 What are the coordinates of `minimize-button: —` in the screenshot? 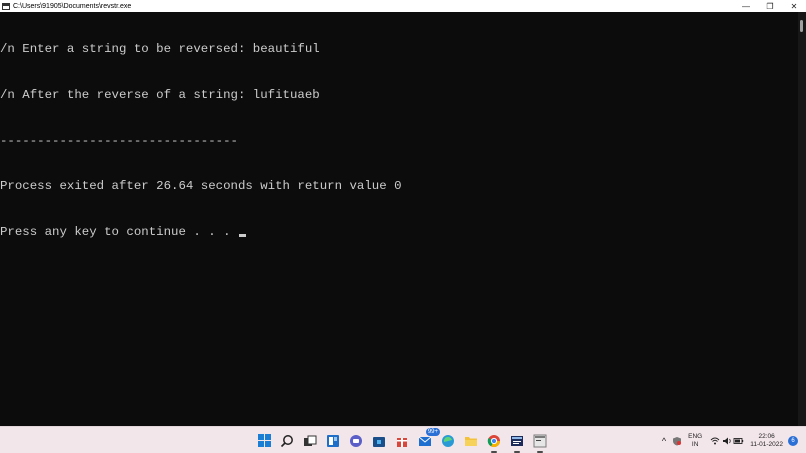 It's located at (746, 6).